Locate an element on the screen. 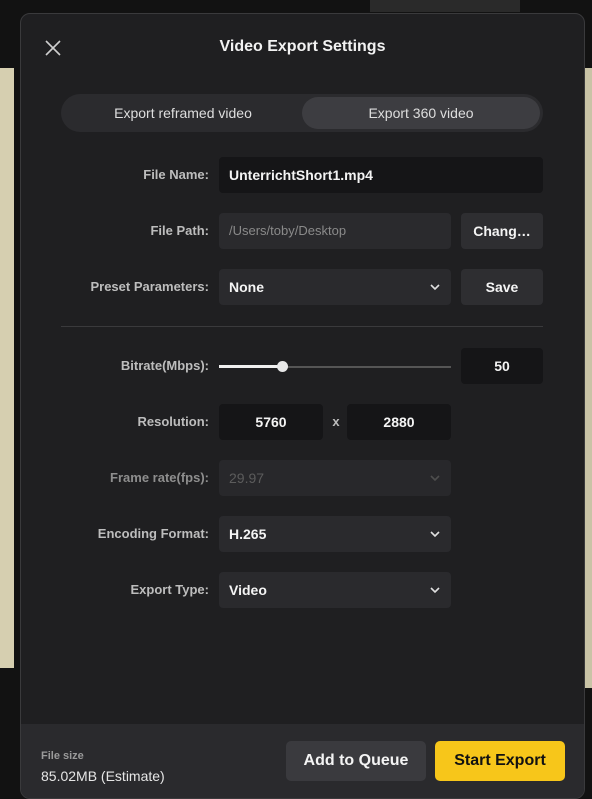 This screenshot has width=592, height=799. file-size-value: 85.02MB (Estimate) is located at coordinates (103, 776).